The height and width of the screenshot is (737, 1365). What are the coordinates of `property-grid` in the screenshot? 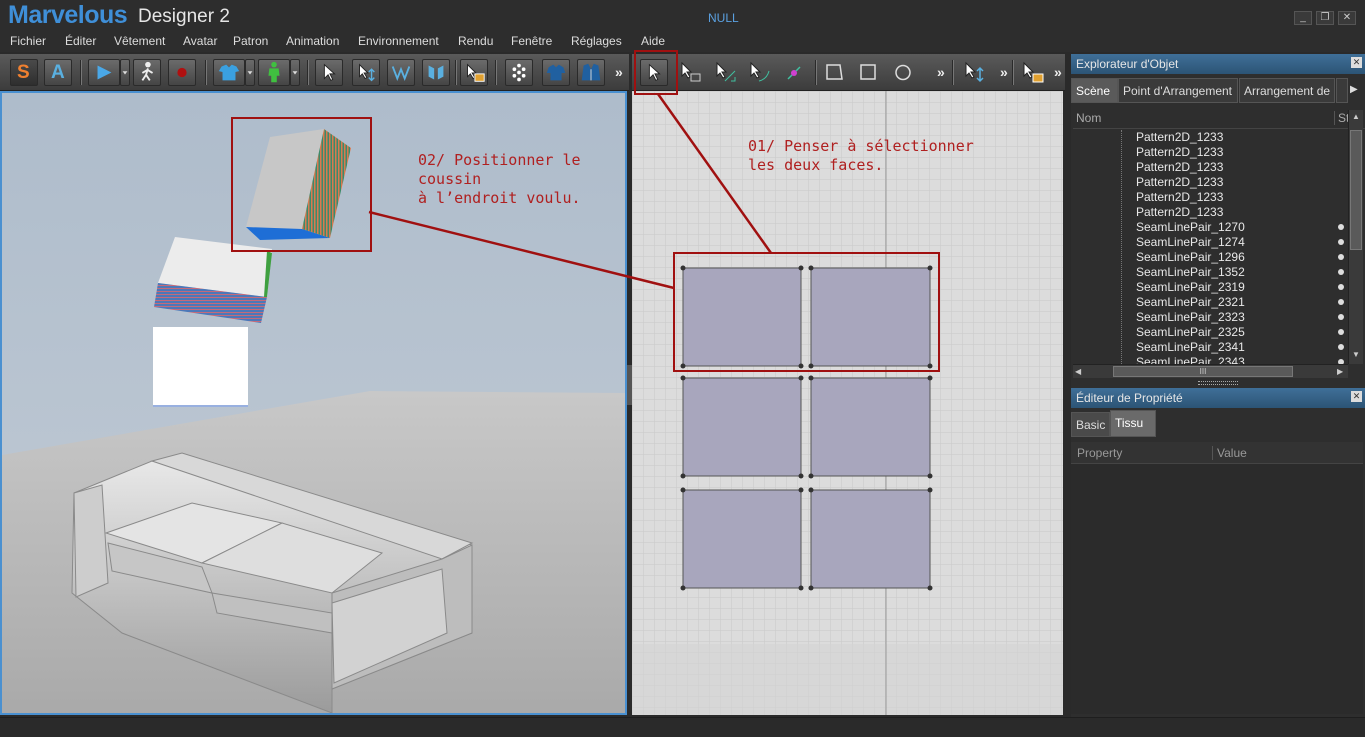 It's located at (1217, 589).